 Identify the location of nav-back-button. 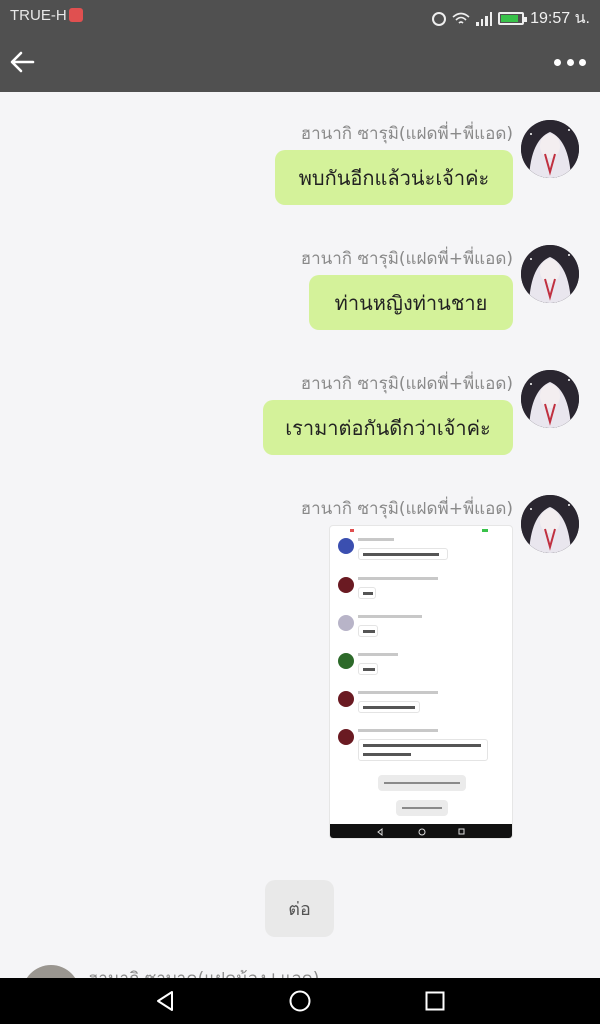
(165, 1001).